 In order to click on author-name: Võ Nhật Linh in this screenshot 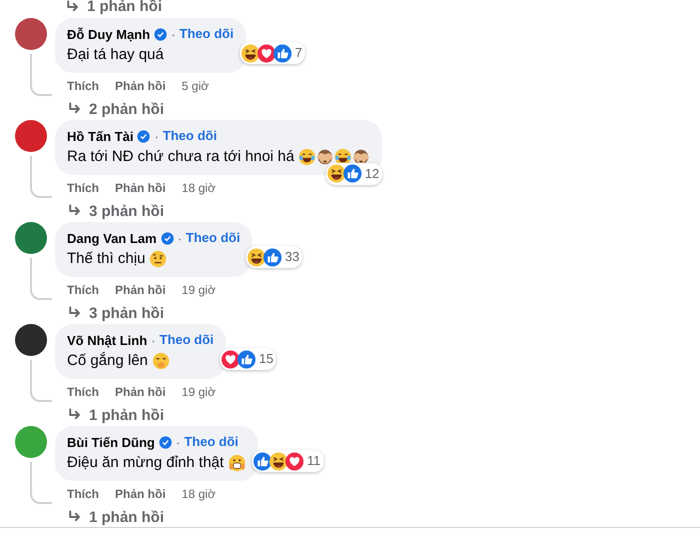, I will do `click(107, 341)`.